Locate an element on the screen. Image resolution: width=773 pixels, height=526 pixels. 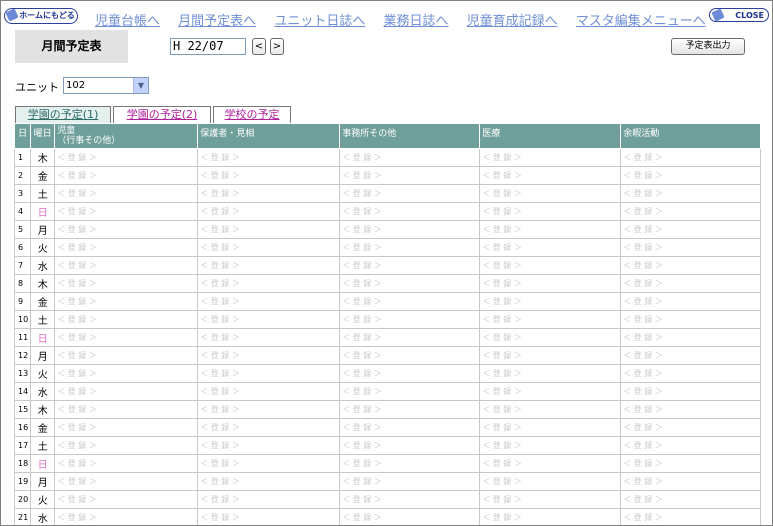
next-month-button: > is located at coordinates (277, 46).